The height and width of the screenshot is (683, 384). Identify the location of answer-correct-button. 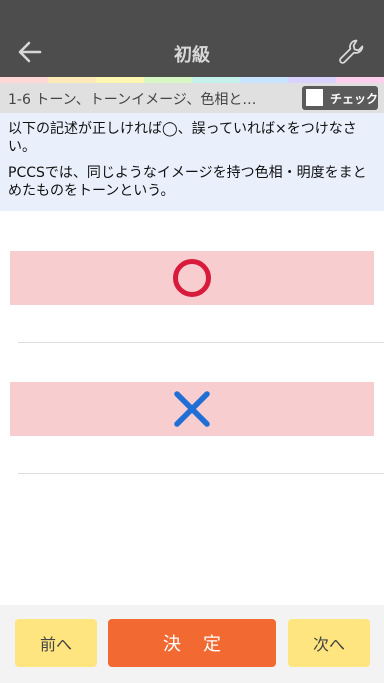
(192, 278).